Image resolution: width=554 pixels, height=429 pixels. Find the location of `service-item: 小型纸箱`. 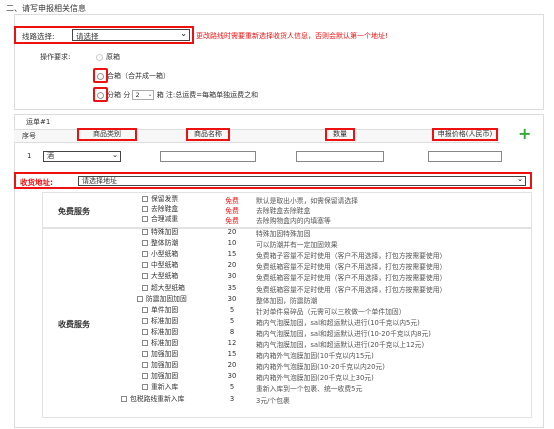

service-item: 小型纸箱 is located at coordinates (160, 254).